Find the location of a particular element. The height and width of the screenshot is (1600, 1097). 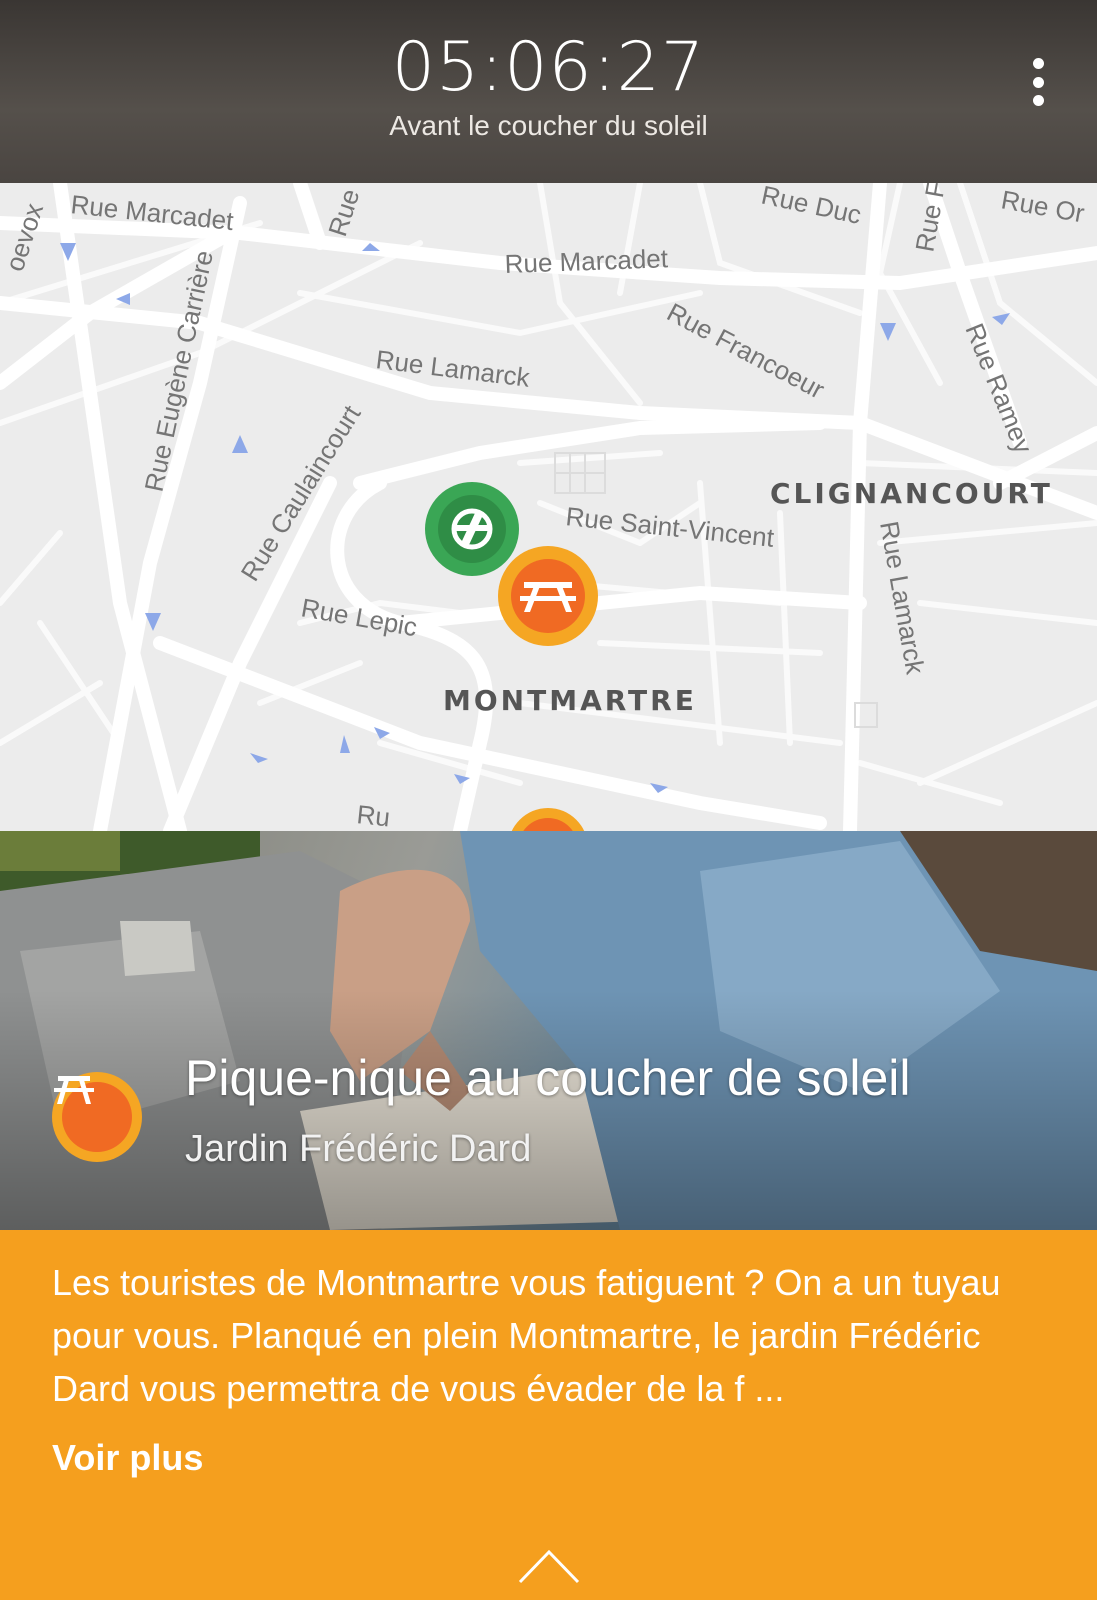

top-bar: 05:06:27 Avant le coucher du soleil is located at coordinates (548, 91).